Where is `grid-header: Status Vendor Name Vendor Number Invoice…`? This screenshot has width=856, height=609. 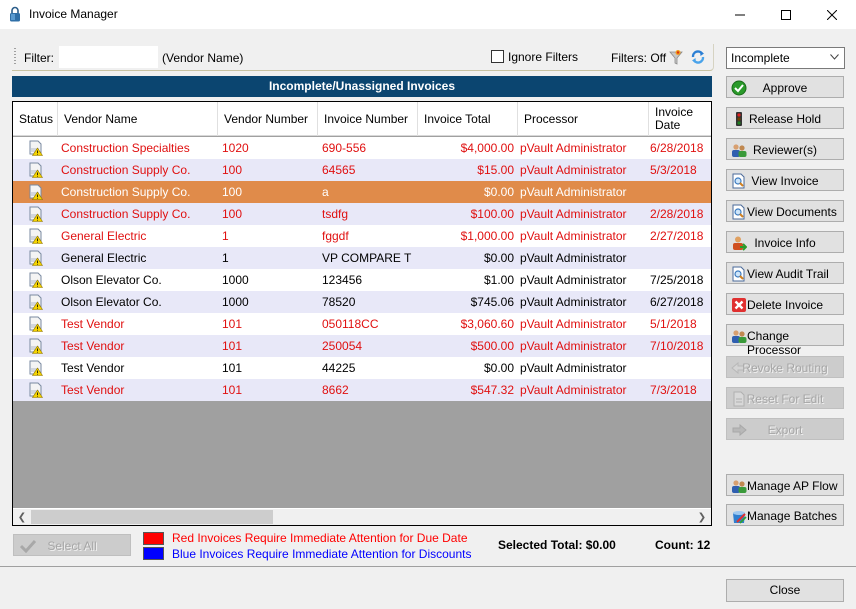 grid-header: Status Vendor Name Vendor Number Invoice… is located at coordinates (362, 119).